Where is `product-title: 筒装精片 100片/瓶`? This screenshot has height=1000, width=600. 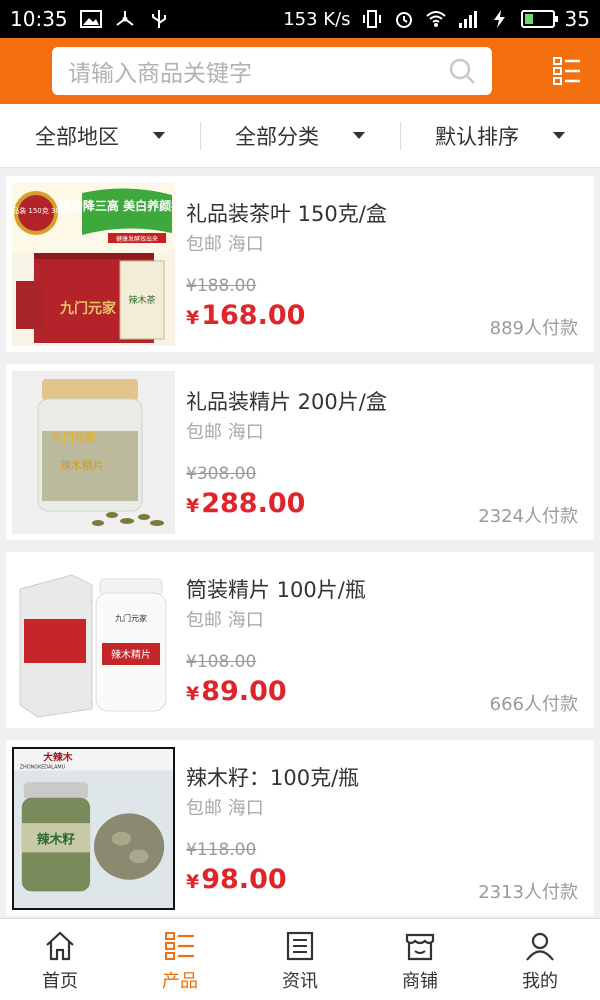 product-title: 筒装精片 100片/瓶 is located at coordinates (276, 590).